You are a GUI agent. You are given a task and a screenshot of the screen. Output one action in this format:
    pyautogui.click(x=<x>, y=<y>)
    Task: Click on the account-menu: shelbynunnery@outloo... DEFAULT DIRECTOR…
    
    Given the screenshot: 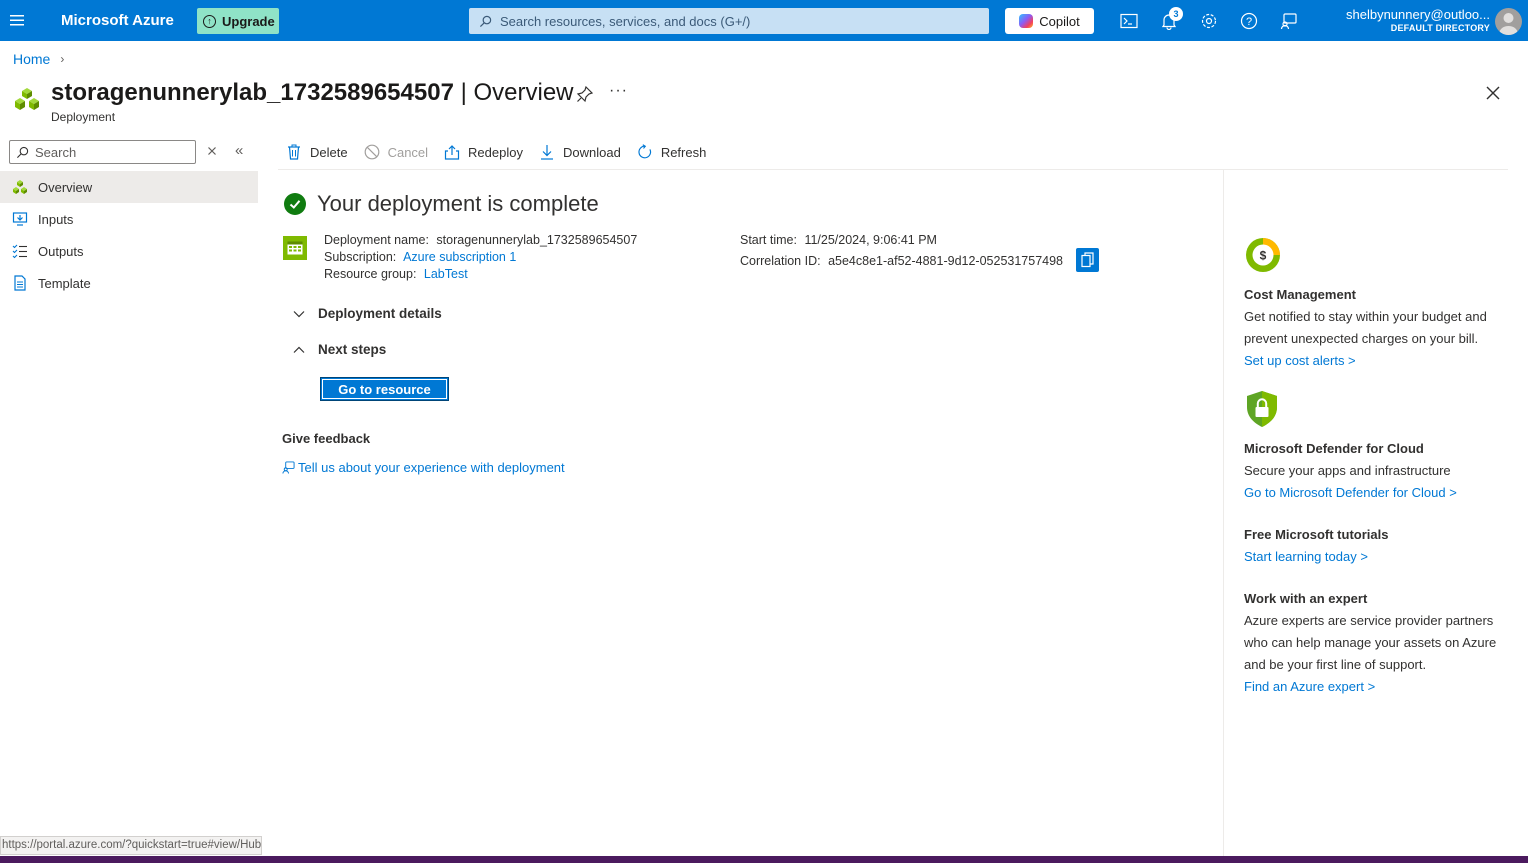 What is the action you would take?
    pyautogui.click(x=1418, y=20)
    